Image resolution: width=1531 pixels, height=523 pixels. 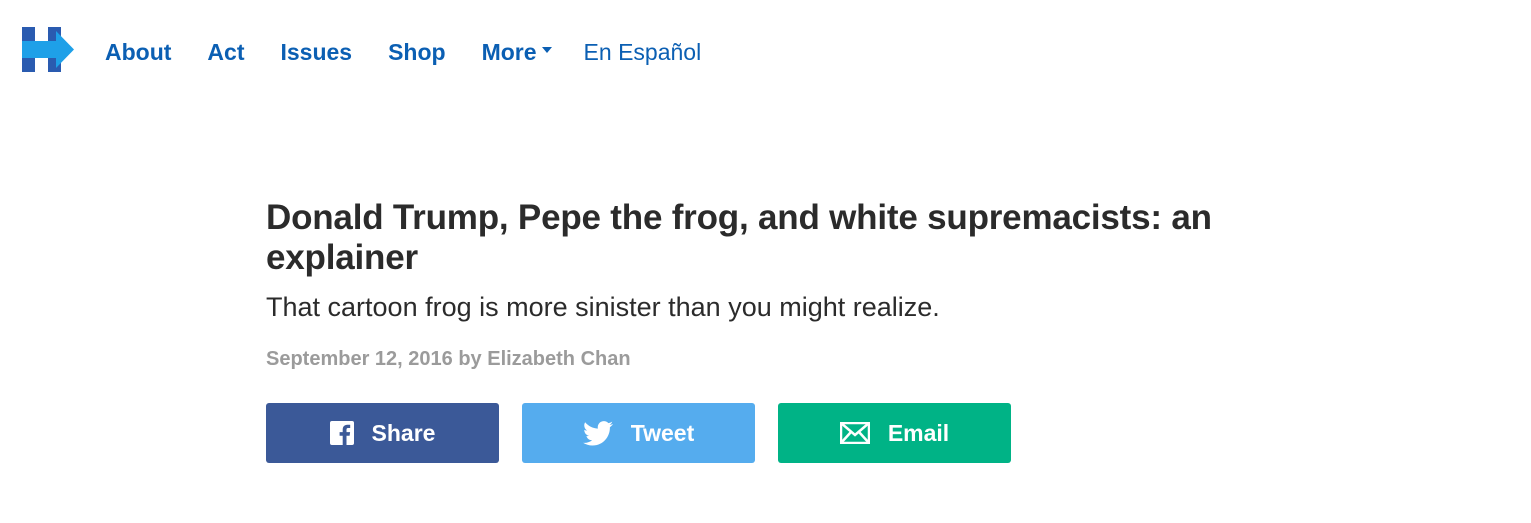 What do you see at coordinates (448, 359) in the screenshot?
I see `article-byline: September 12, 2016 by Elizabeth Chan` at bounding box center [448, 359].